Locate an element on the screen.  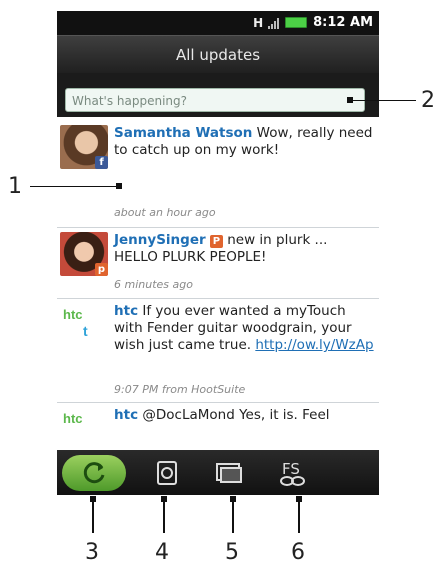
feed-item: htc htc @DocLaMond Yes, it is. Feel is located at coordinates (218, 427).